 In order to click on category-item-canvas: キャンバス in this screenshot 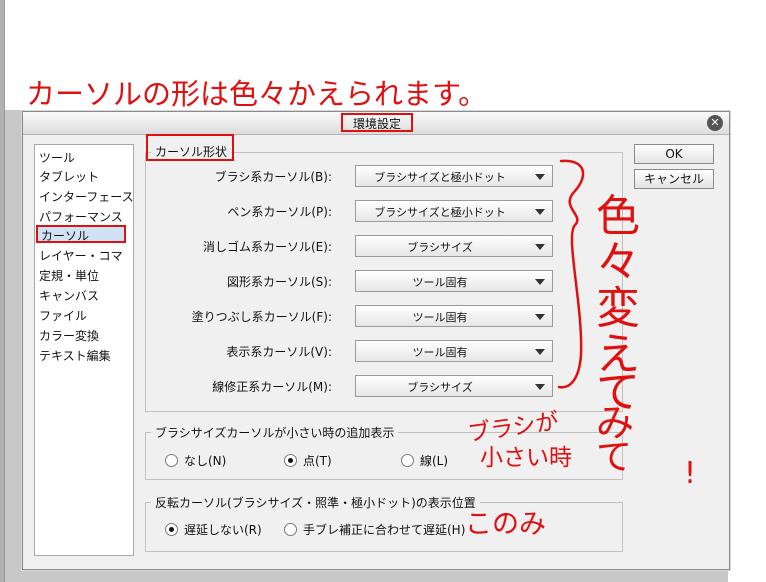, I will do `click(69, 295)`.